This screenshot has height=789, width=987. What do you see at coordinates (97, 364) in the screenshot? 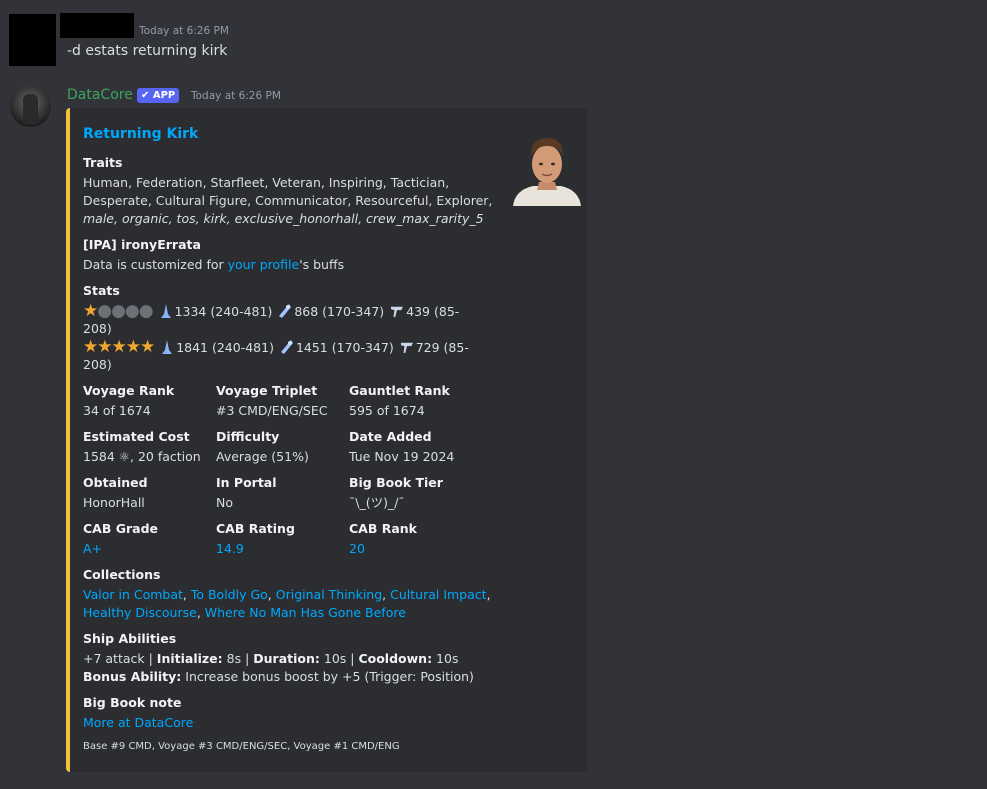
I see `stats-row-2-wrap: 208)` at bounding box center [97, 364].